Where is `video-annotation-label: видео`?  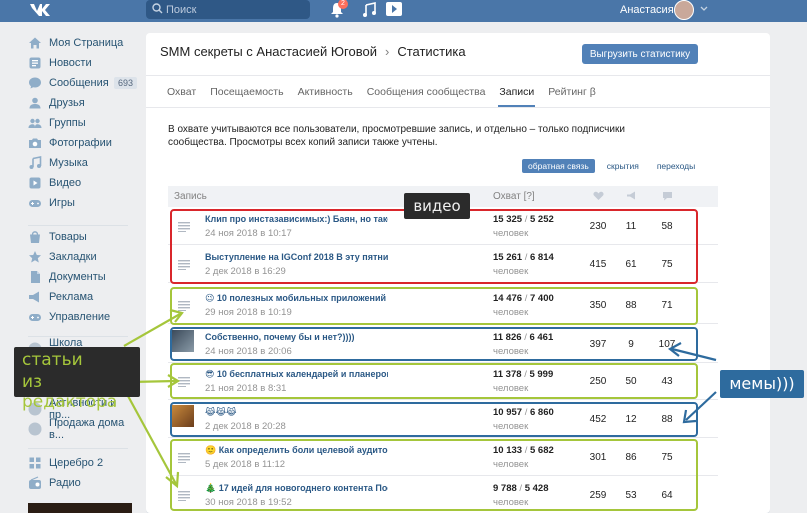 video-annotation-label: видео is located at coordinates (437, 206).